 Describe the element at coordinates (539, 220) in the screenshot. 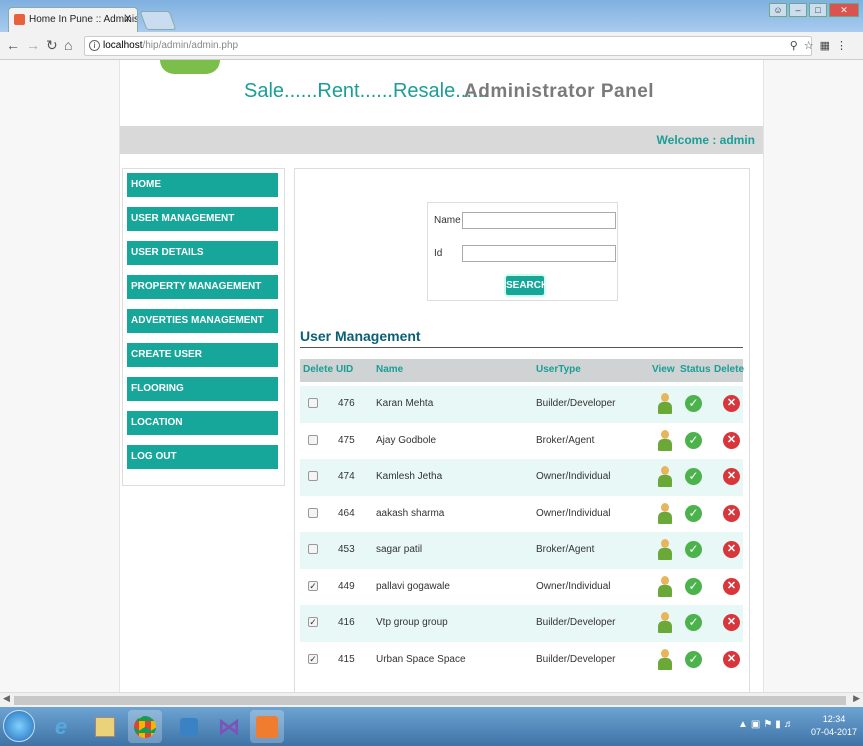

I see `name-input` at that location.